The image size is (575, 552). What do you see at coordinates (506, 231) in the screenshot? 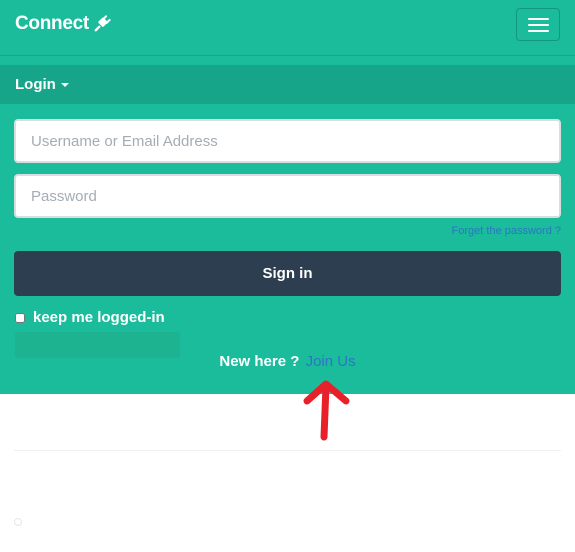
I see `forgot-password-link: Forget the password ?` at bounding box center [506, 231].